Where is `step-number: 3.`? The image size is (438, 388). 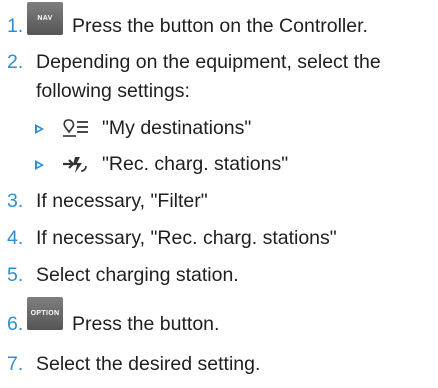 step-number: 3. is located at coordinates (15, 201).